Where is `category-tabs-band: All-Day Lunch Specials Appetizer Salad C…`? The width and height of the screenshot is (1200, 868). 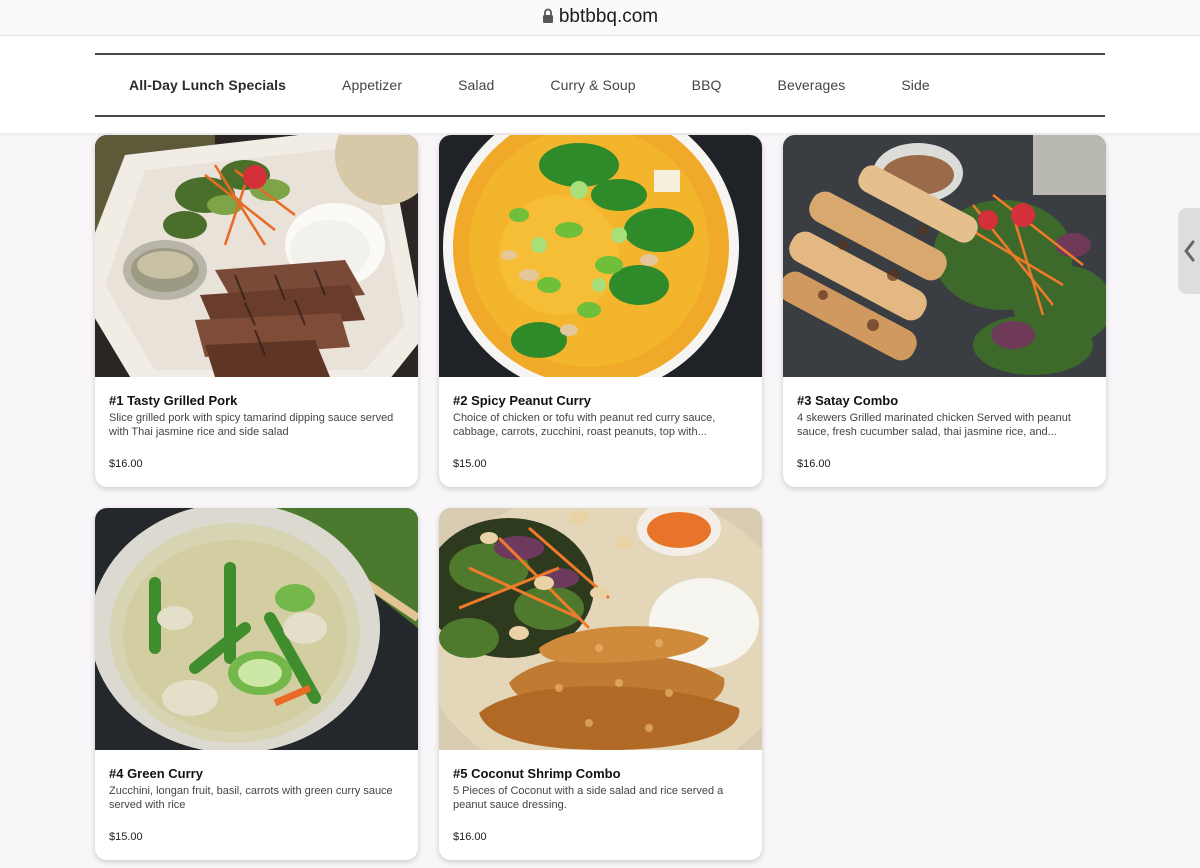
category-tabs-band: All-Day Lunch Specials Appetizer Salad C… is located at coordinates (600, 85).